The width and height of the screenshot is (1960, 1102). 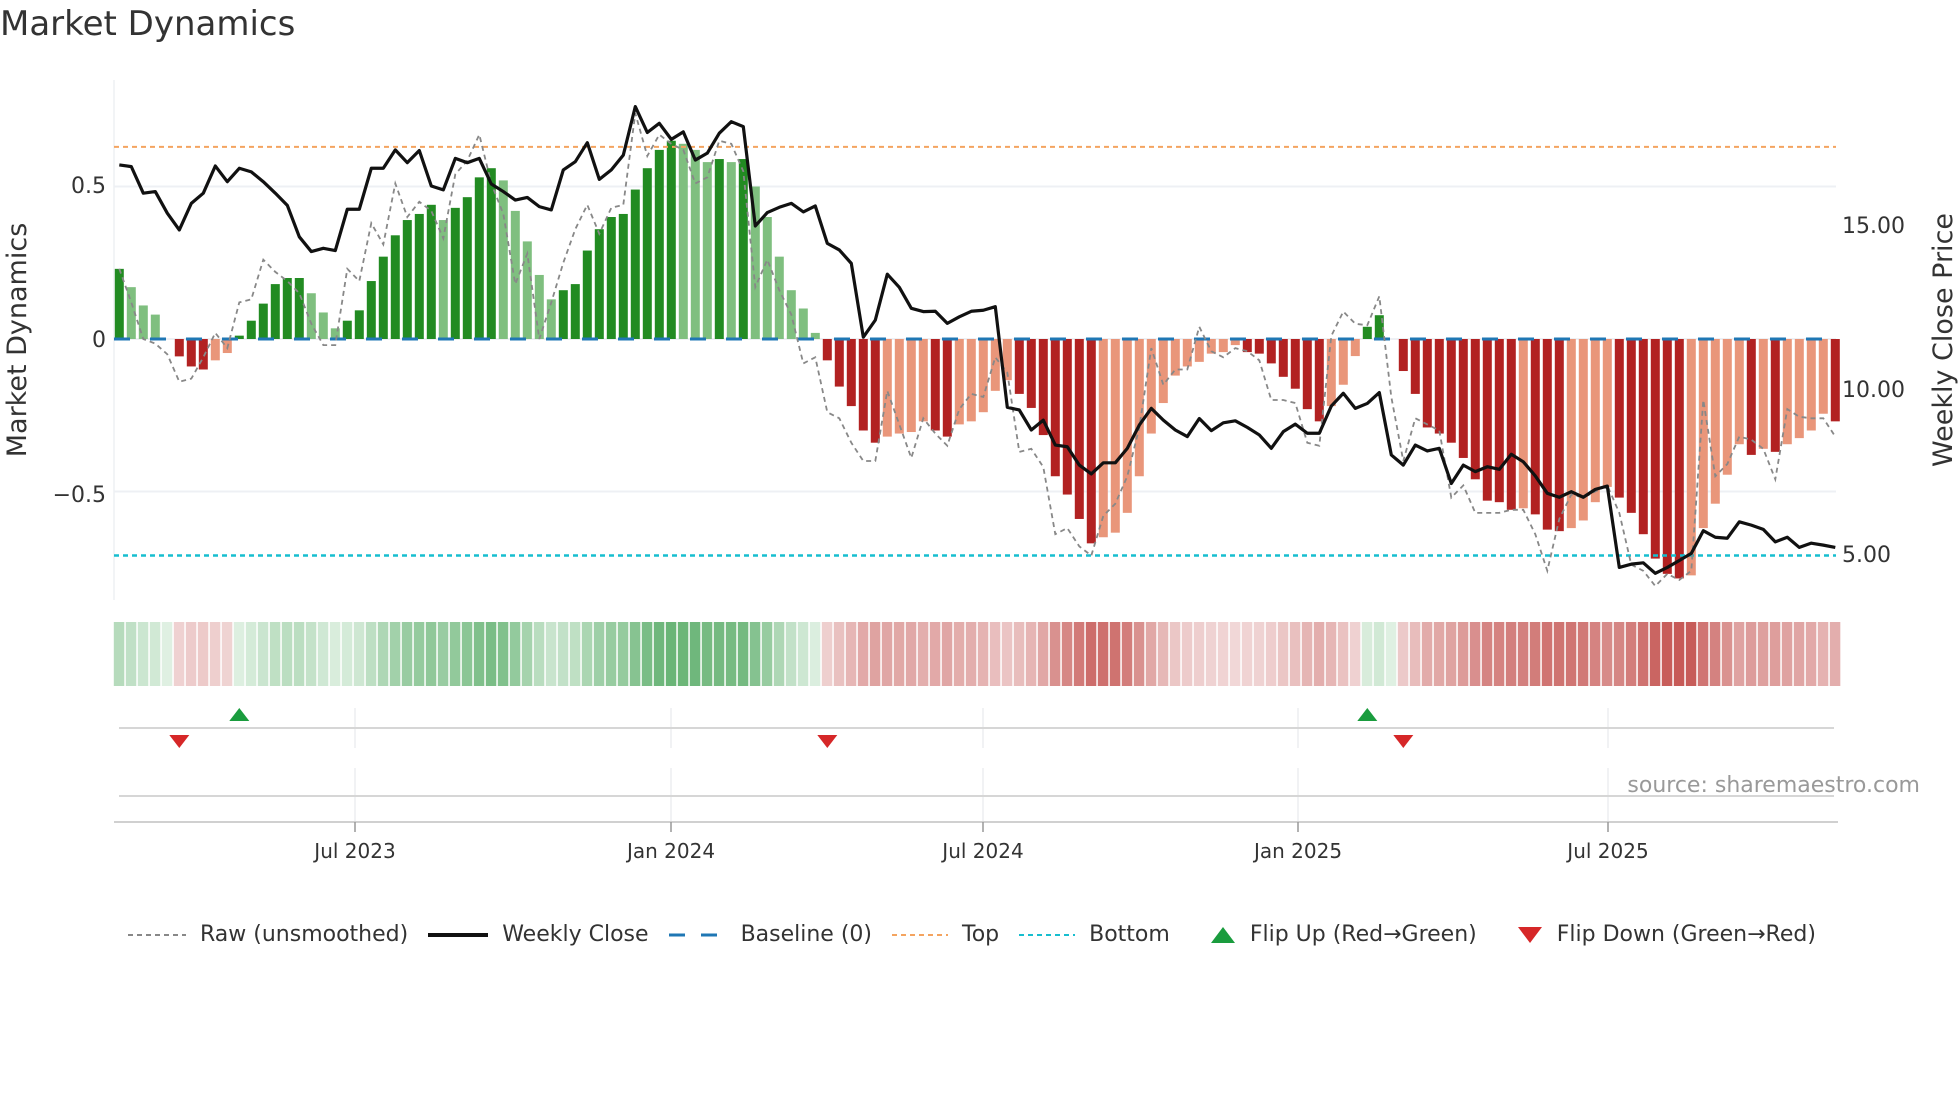 I want to click on flip-down-marker, so click(x=827, y=741).